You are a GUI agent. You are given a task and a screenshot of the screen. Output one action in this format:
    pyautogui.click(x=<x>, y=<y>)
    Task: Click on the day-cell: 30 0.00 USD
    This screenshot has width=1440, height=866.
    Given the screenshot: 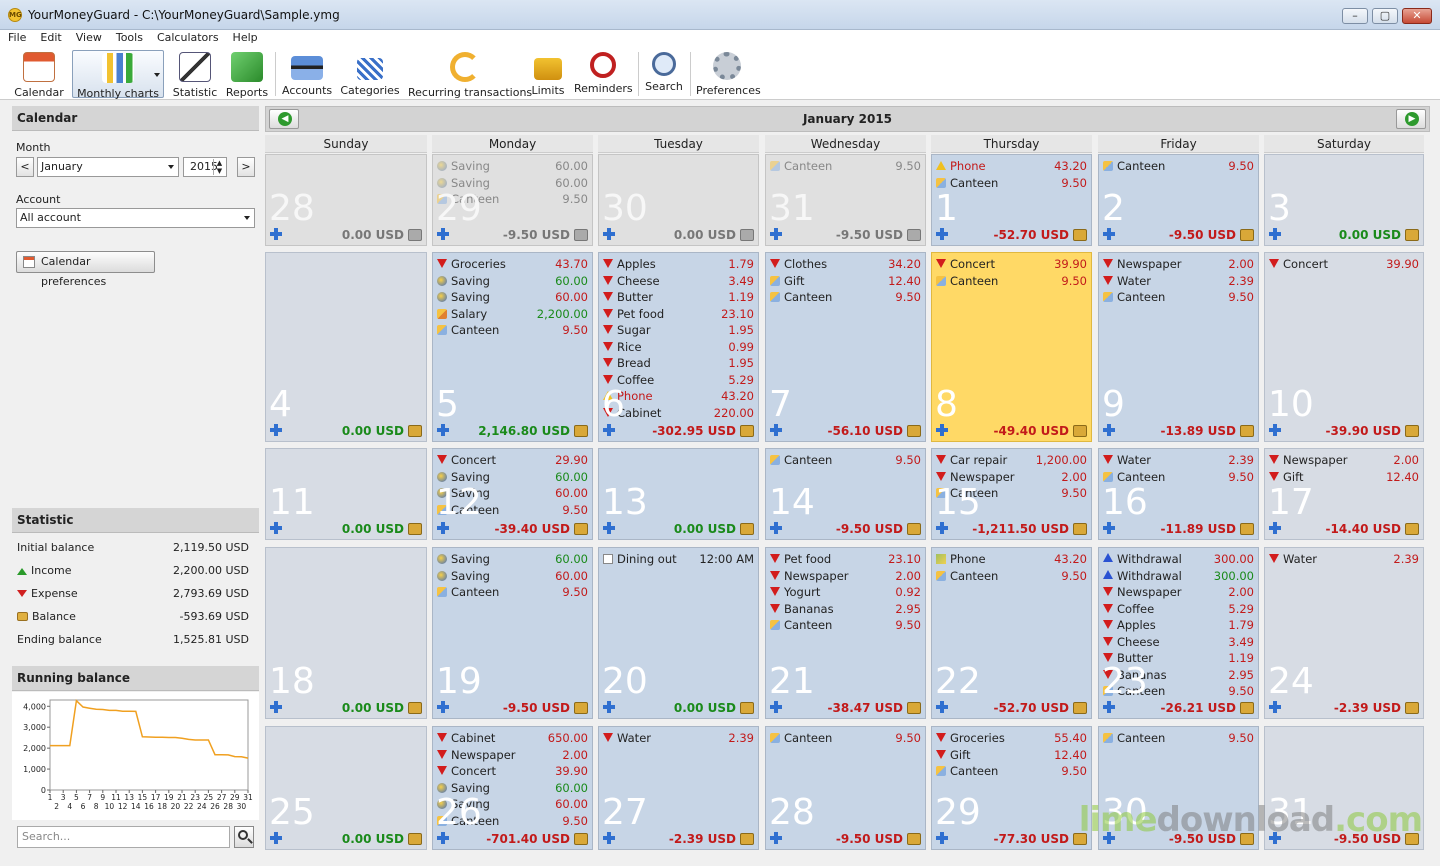 What is the action you would take?
    pyautogui.click(x=678, y=200)
    